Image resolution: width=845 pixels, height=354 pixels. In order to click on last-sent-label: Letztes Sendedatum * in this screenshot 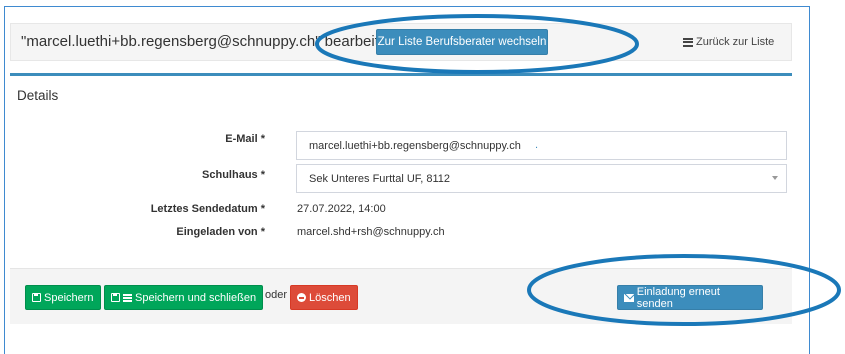, I will do `click(207, 209)`.